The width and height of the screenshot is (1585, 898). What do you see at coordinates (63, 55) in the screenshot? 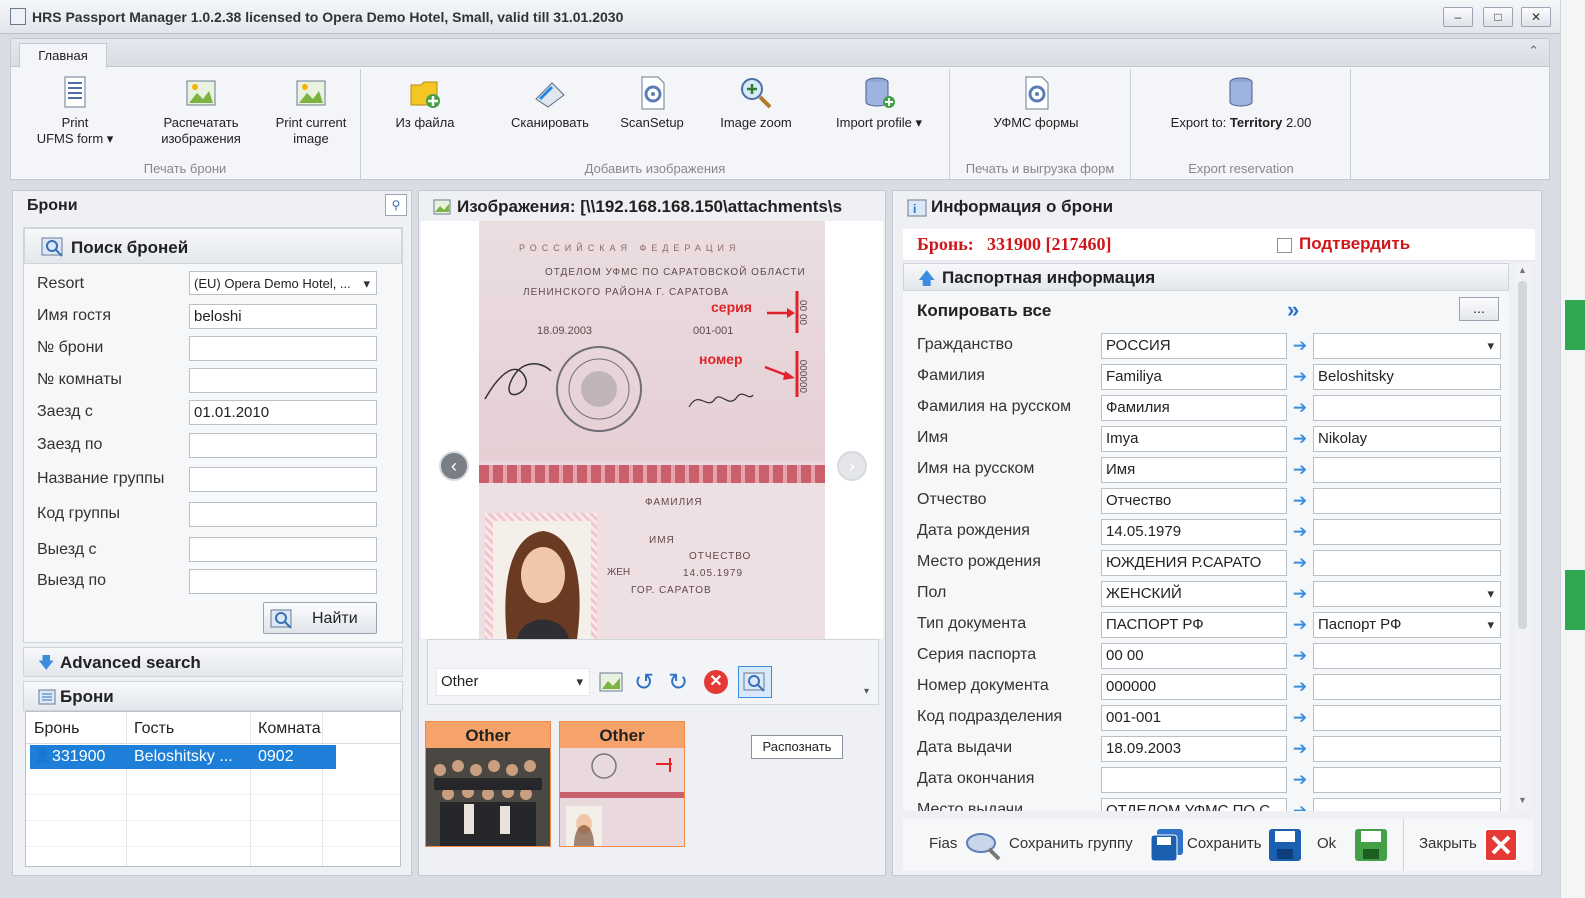
I see `tab-home: Главная` at bounding box center [63, 55].